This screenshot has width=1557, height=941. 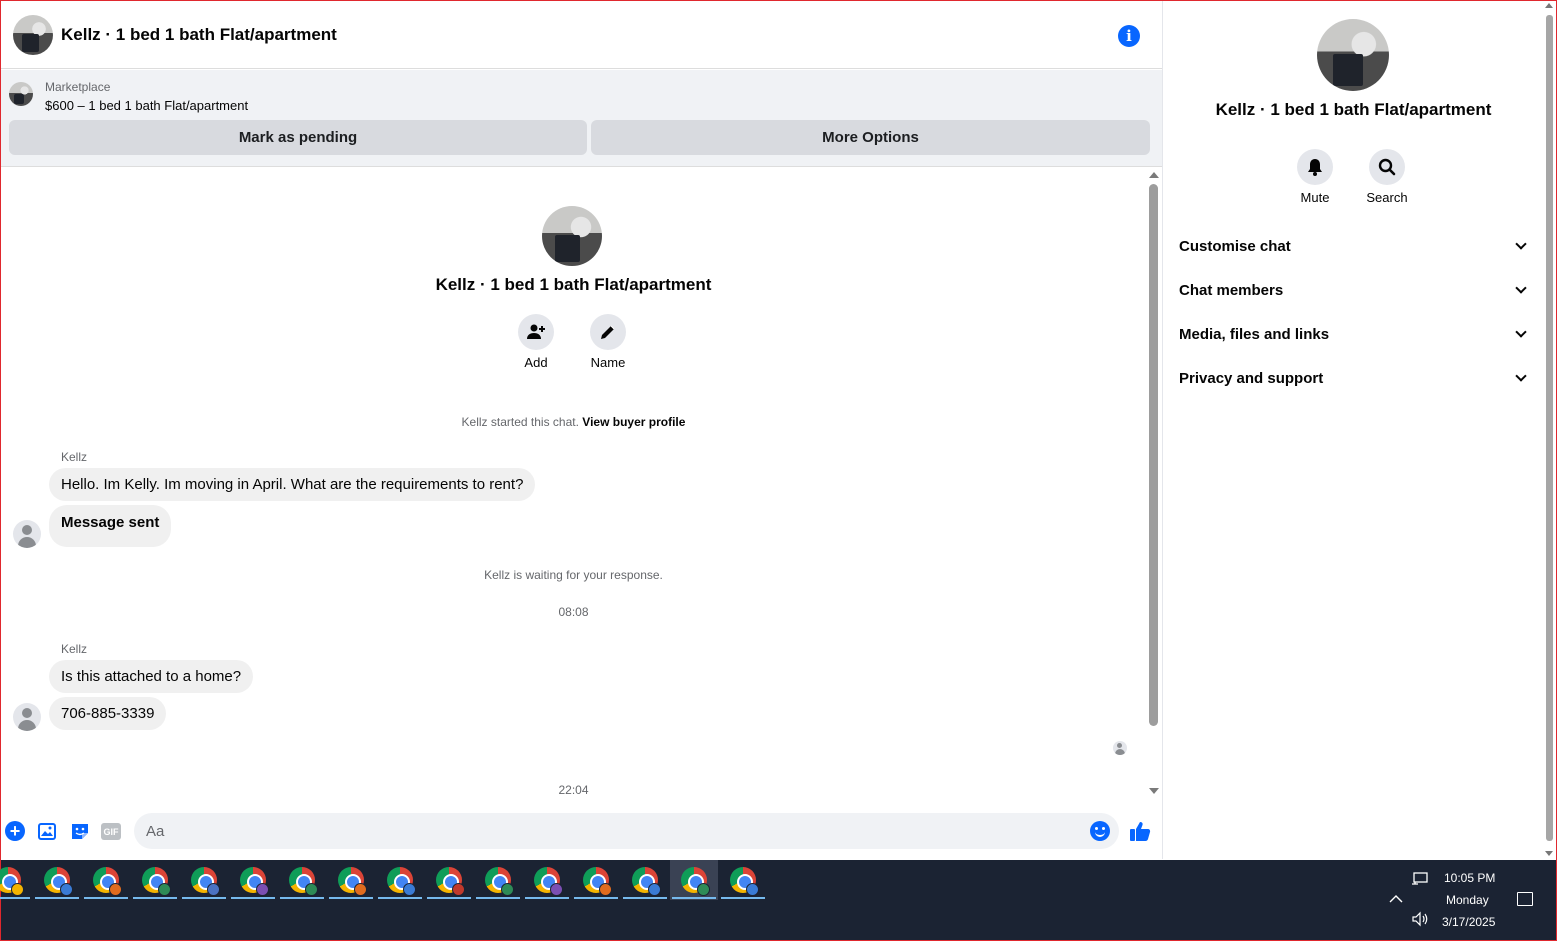 I want to click on photo-glyph, so click(x=47, y=831).